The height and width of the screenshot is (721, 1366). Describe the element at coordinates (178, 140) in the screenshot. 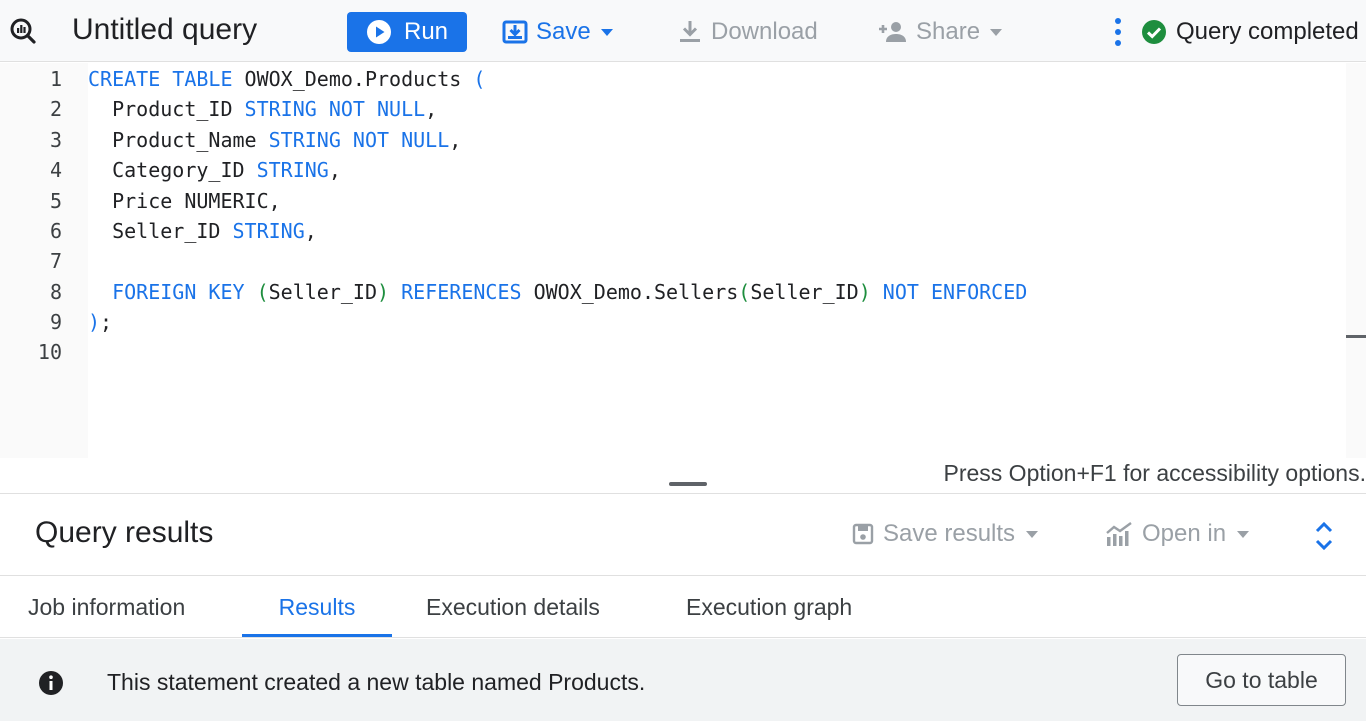

I see `code-token: Product_Name` at that location.